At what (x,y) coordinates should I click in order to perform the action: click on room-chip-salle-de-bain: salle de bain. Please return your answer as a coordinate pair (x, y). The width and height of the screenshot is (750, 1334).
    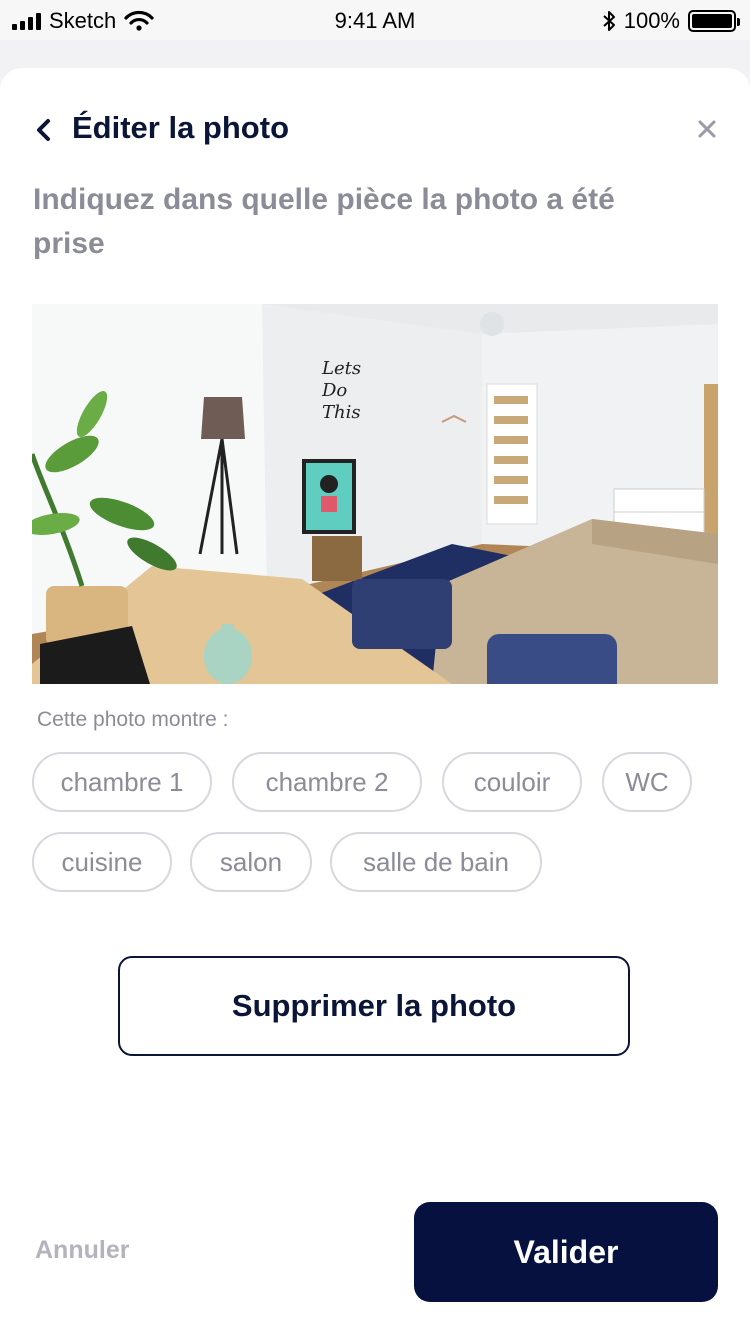
    Looking at the image, I should click on (436, 862).